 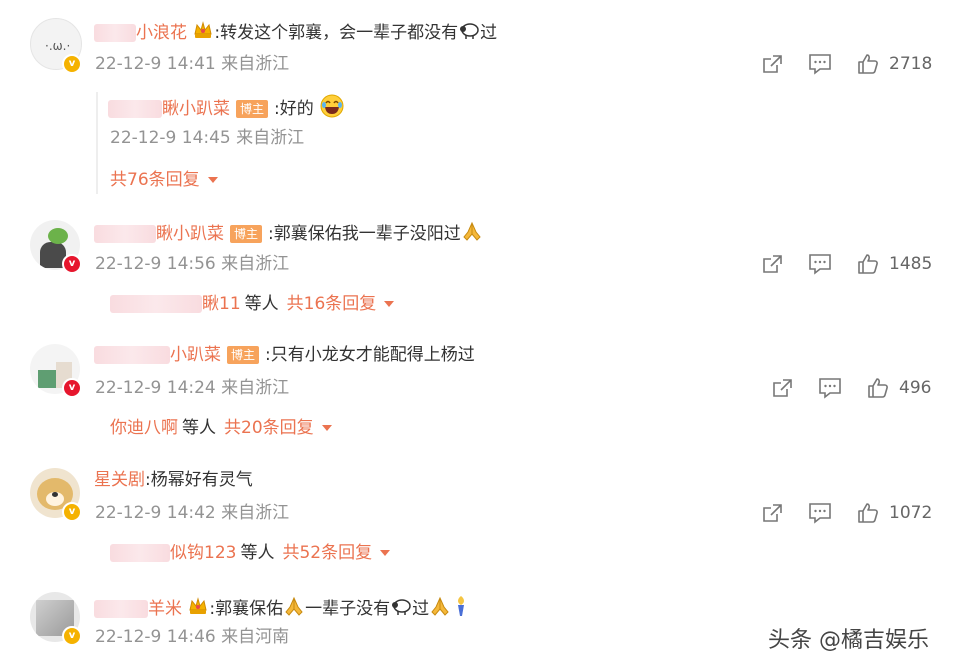 What do you see at coordinates (364, 234) in the screenshot?
I see `comment-text: :郭襄保佑我一辈子没阳过` at bounding box center [364, 234].